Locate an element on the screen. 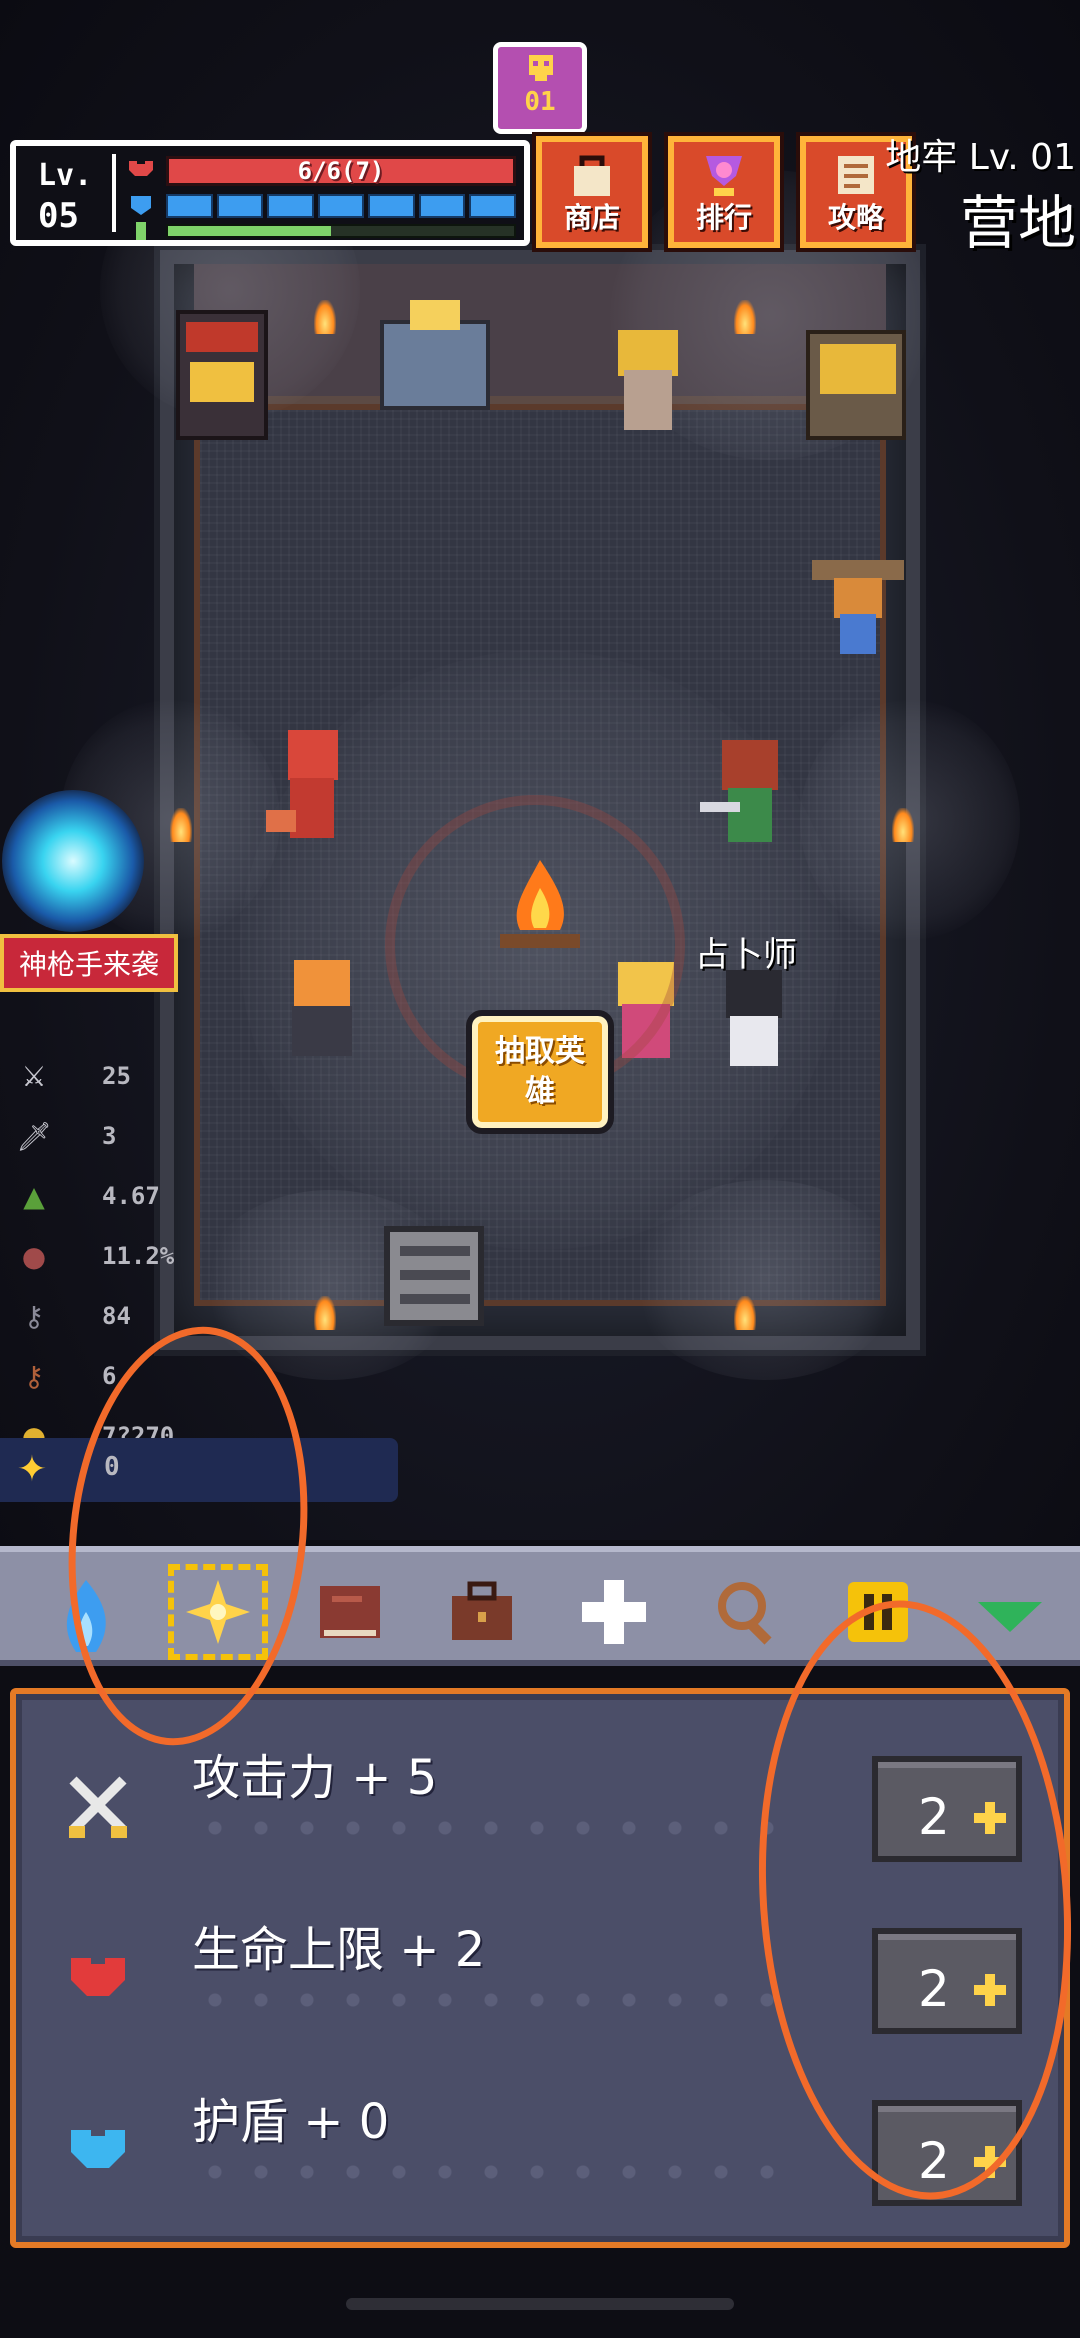 This screenshot has width=1080, height=2338. stairs-down is located at coordinates (434, 1276).